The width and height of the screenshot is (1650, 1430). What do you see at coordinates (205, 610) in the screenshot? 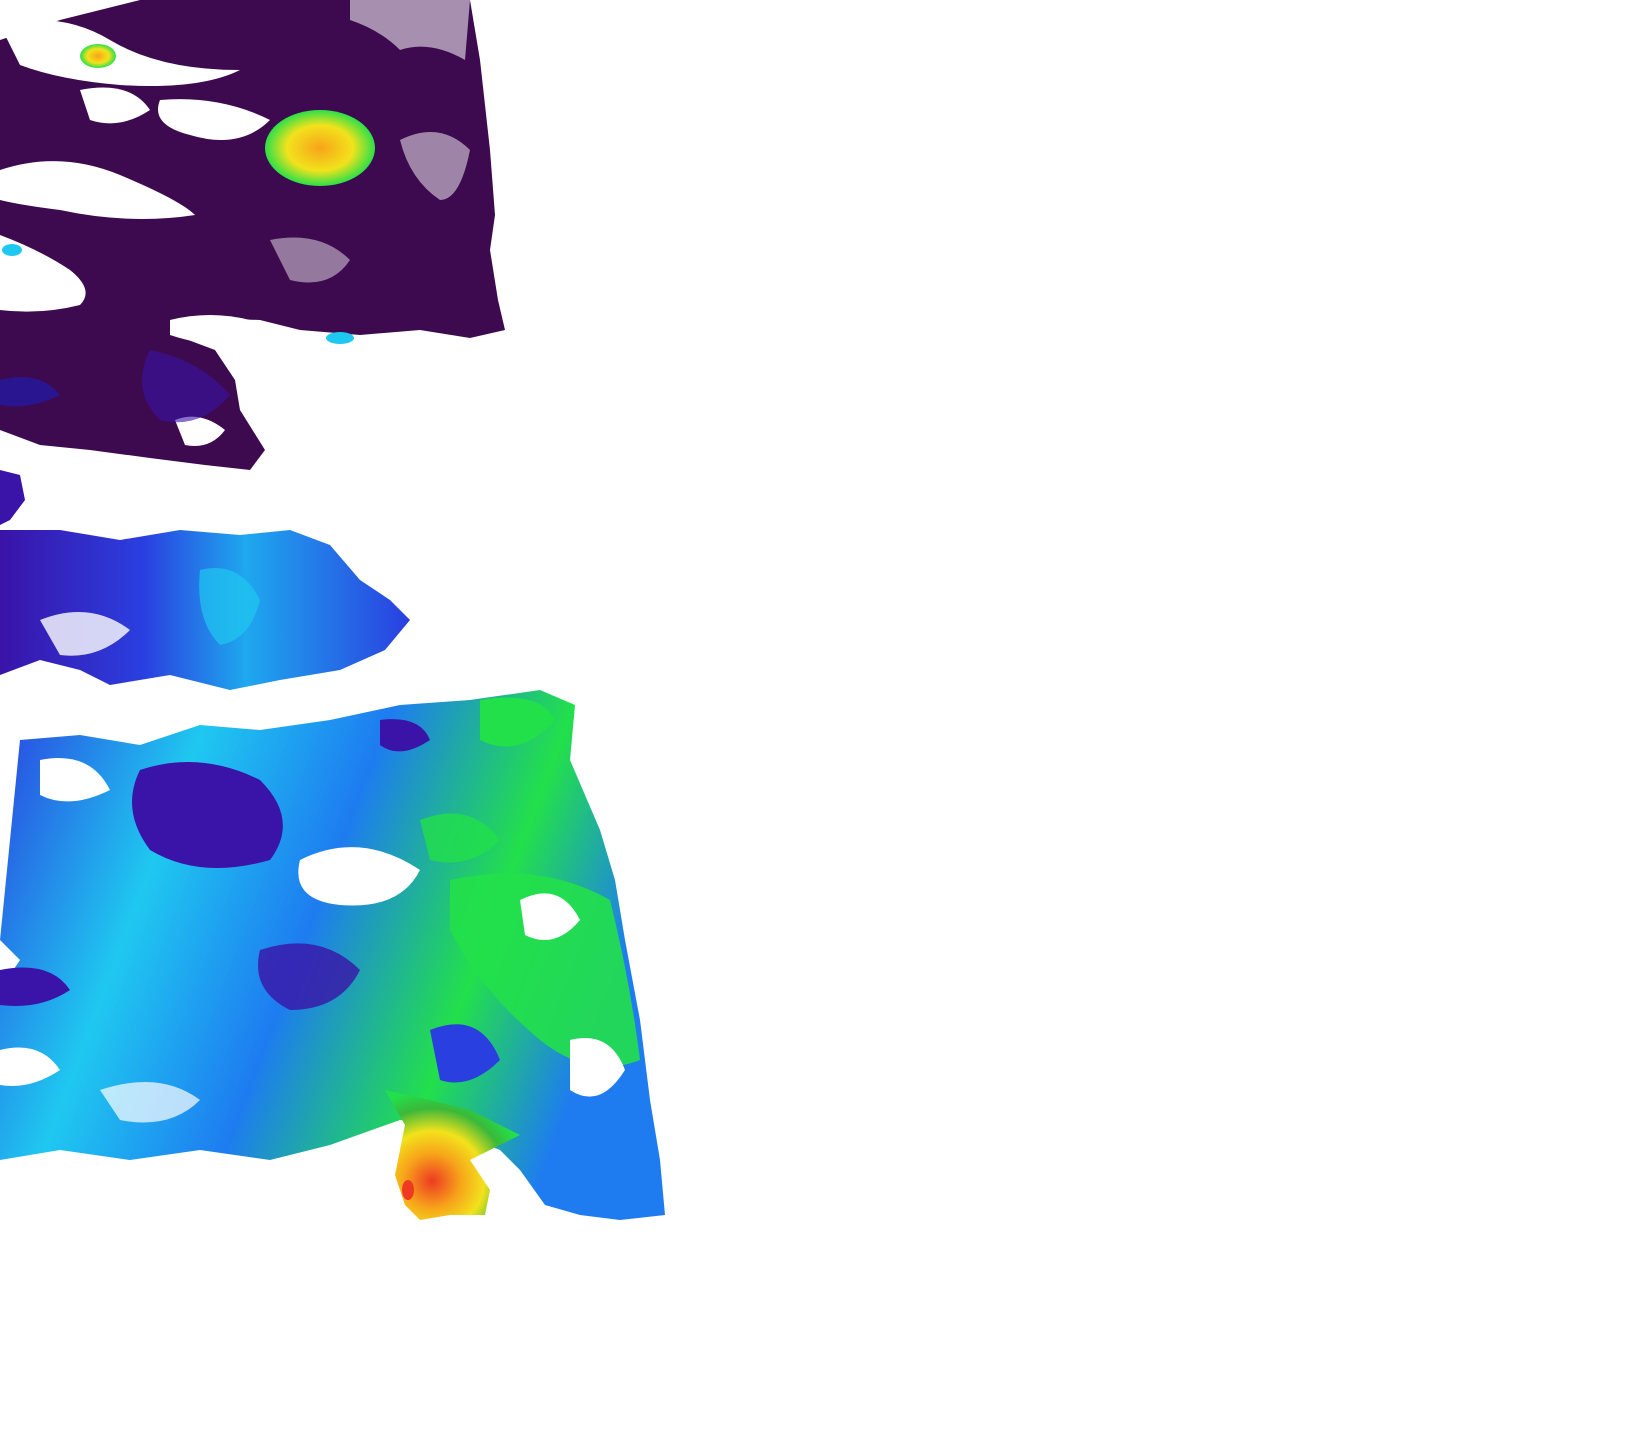
I see `region-mid-band` at bounding box center [205, 610].